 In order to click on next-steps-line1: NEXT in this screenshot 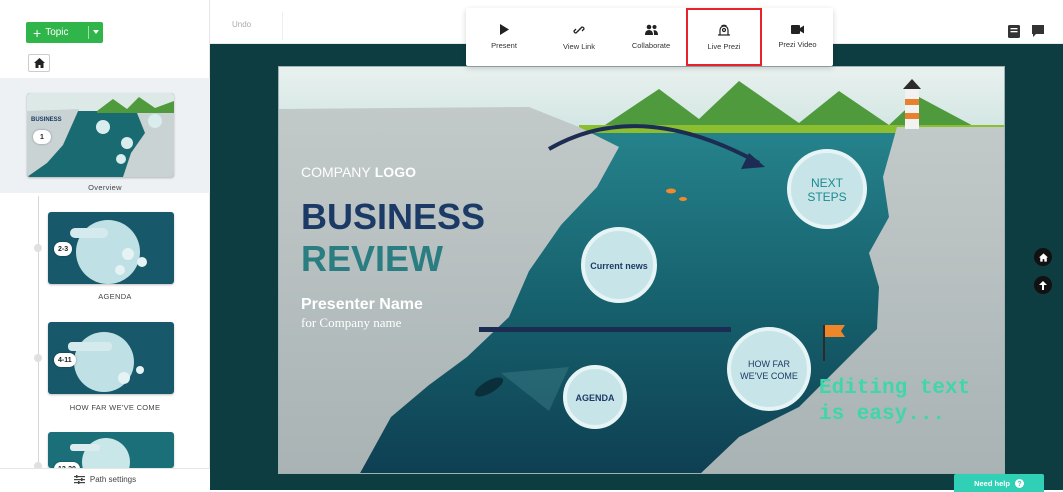, I will do `click(827, 183)`.